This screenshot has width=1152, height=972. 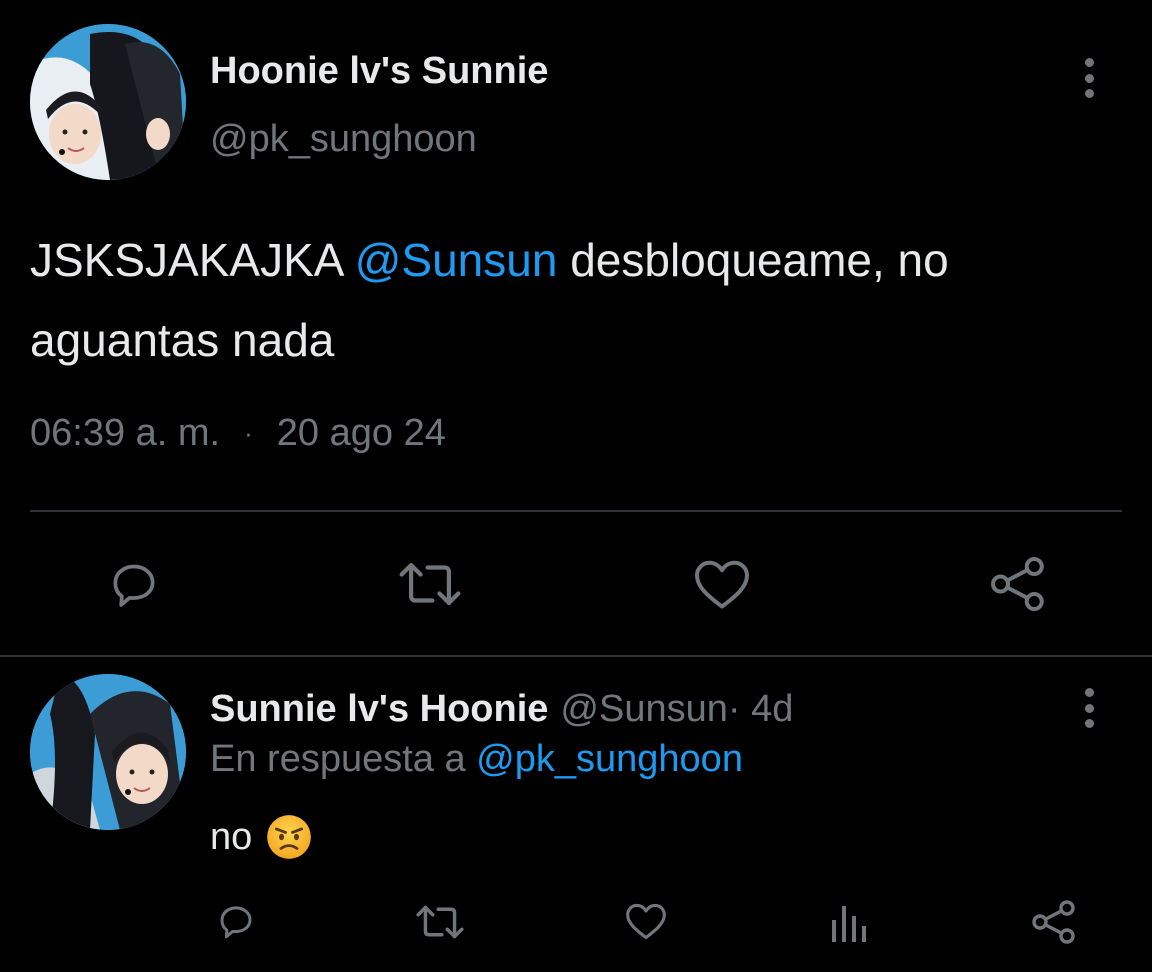 What do you see at coordinates (576, 656) in the screenshot?
I see `section-divider` at bounding box center [576, 656].